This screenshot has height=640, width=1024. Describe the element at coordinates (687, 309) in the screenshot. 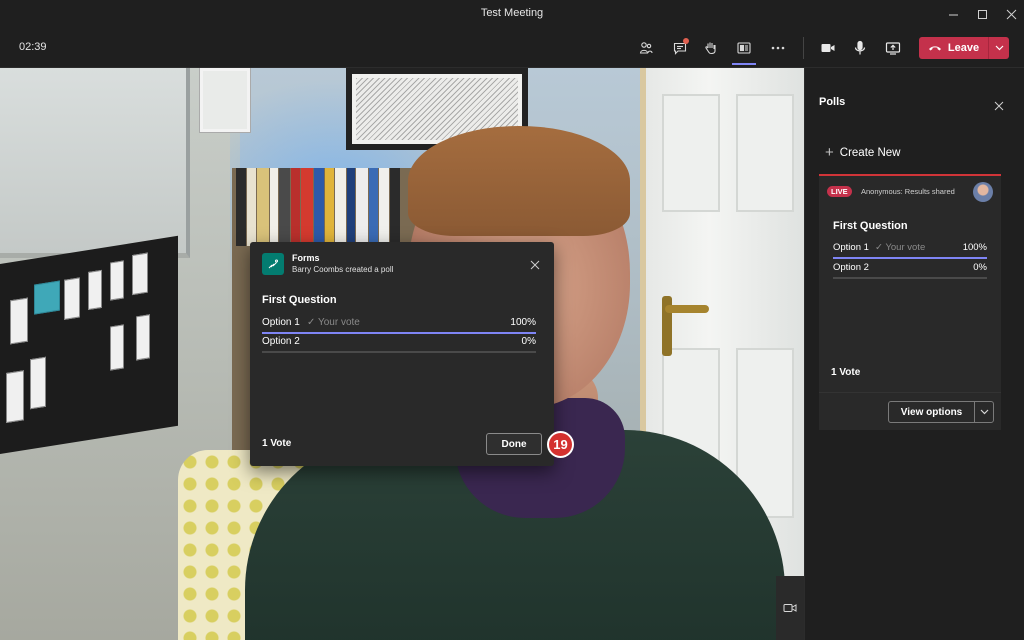

I see `door-handle` at that location.